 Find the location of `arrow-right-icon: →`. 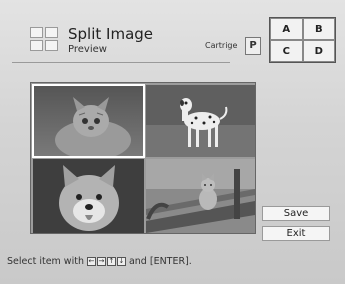

arrow-right-icon: → is located at coordinates (101, 261).